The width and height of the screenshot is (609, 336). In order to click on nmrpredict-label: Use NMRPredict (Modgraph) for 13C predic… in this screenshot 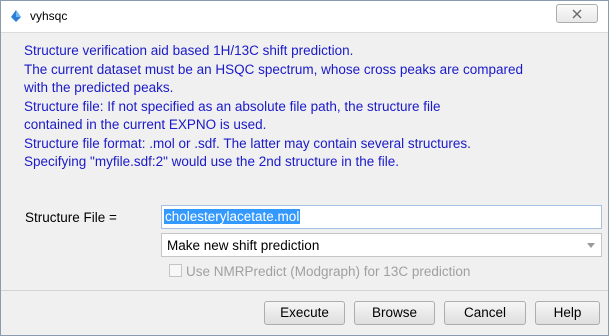, I will do `click(328, 271)`.